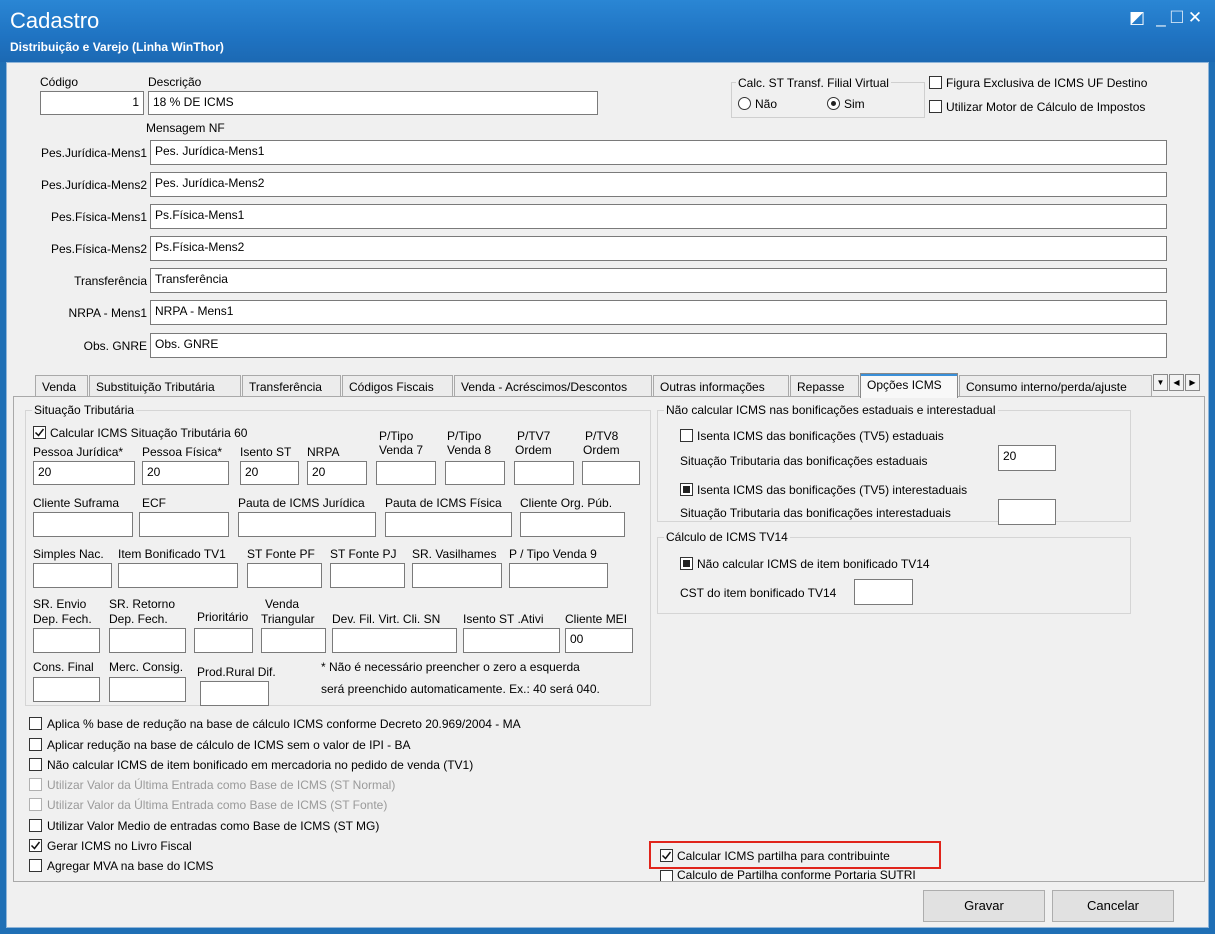 The image size is (1215, 934). What do you see at coordinates (406, 473) in the screenshot?
I see `ptipo-venda7-input` at bounding box center [406, 473].